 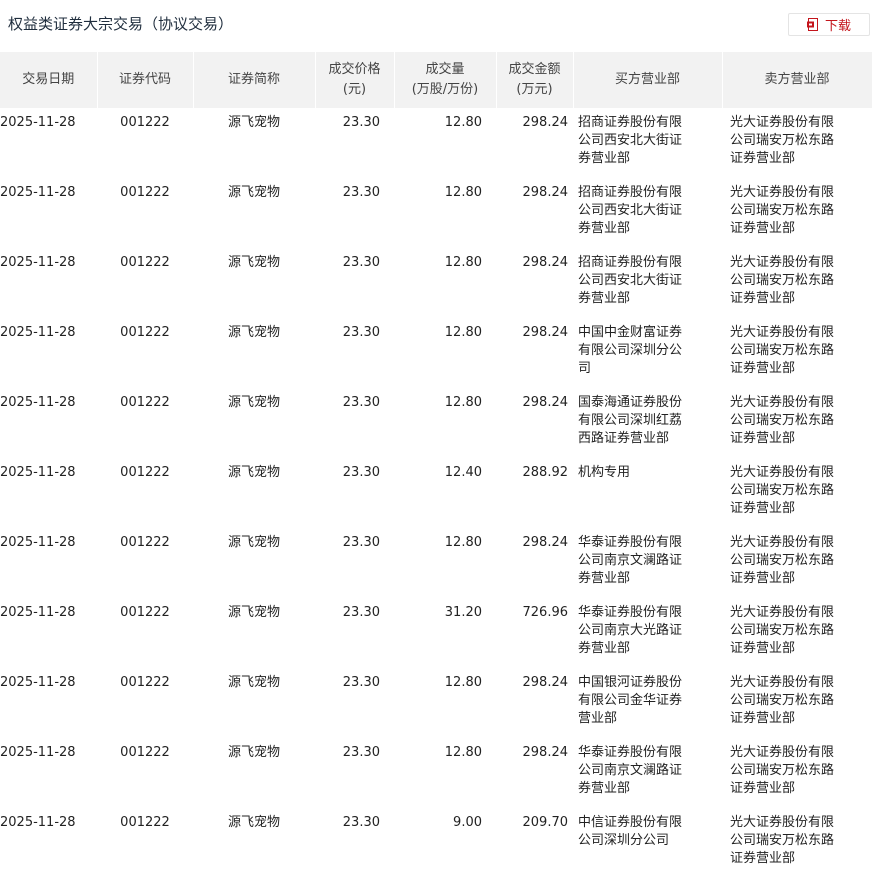 What do you see at coordinates (630, 350) in the screenshot?
I see `buyer-branch-cell-text: 中国中金财富证券有限公司深圳分公司` at bounding box center [630, 350].